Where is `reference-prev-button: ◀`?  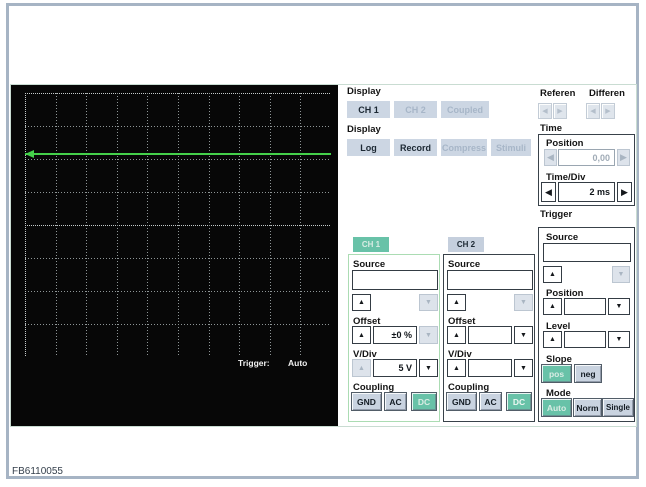 reference-prev-button: ◀ is located at coordinates (545, 111).